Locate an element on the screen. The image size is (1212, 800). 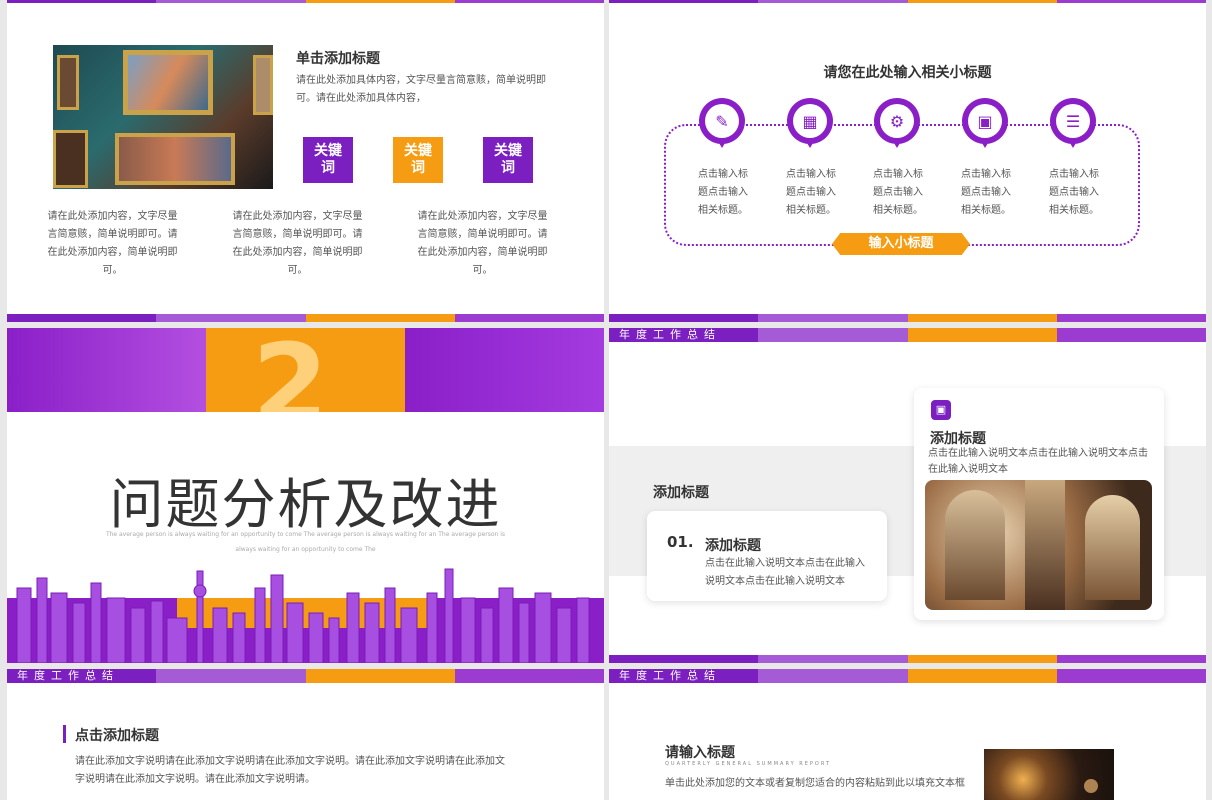
slide-body: 单击此处添加您的文本或者复制您适合的内容粘贴到此以填充文本框 is located at coordinates (815, 783).